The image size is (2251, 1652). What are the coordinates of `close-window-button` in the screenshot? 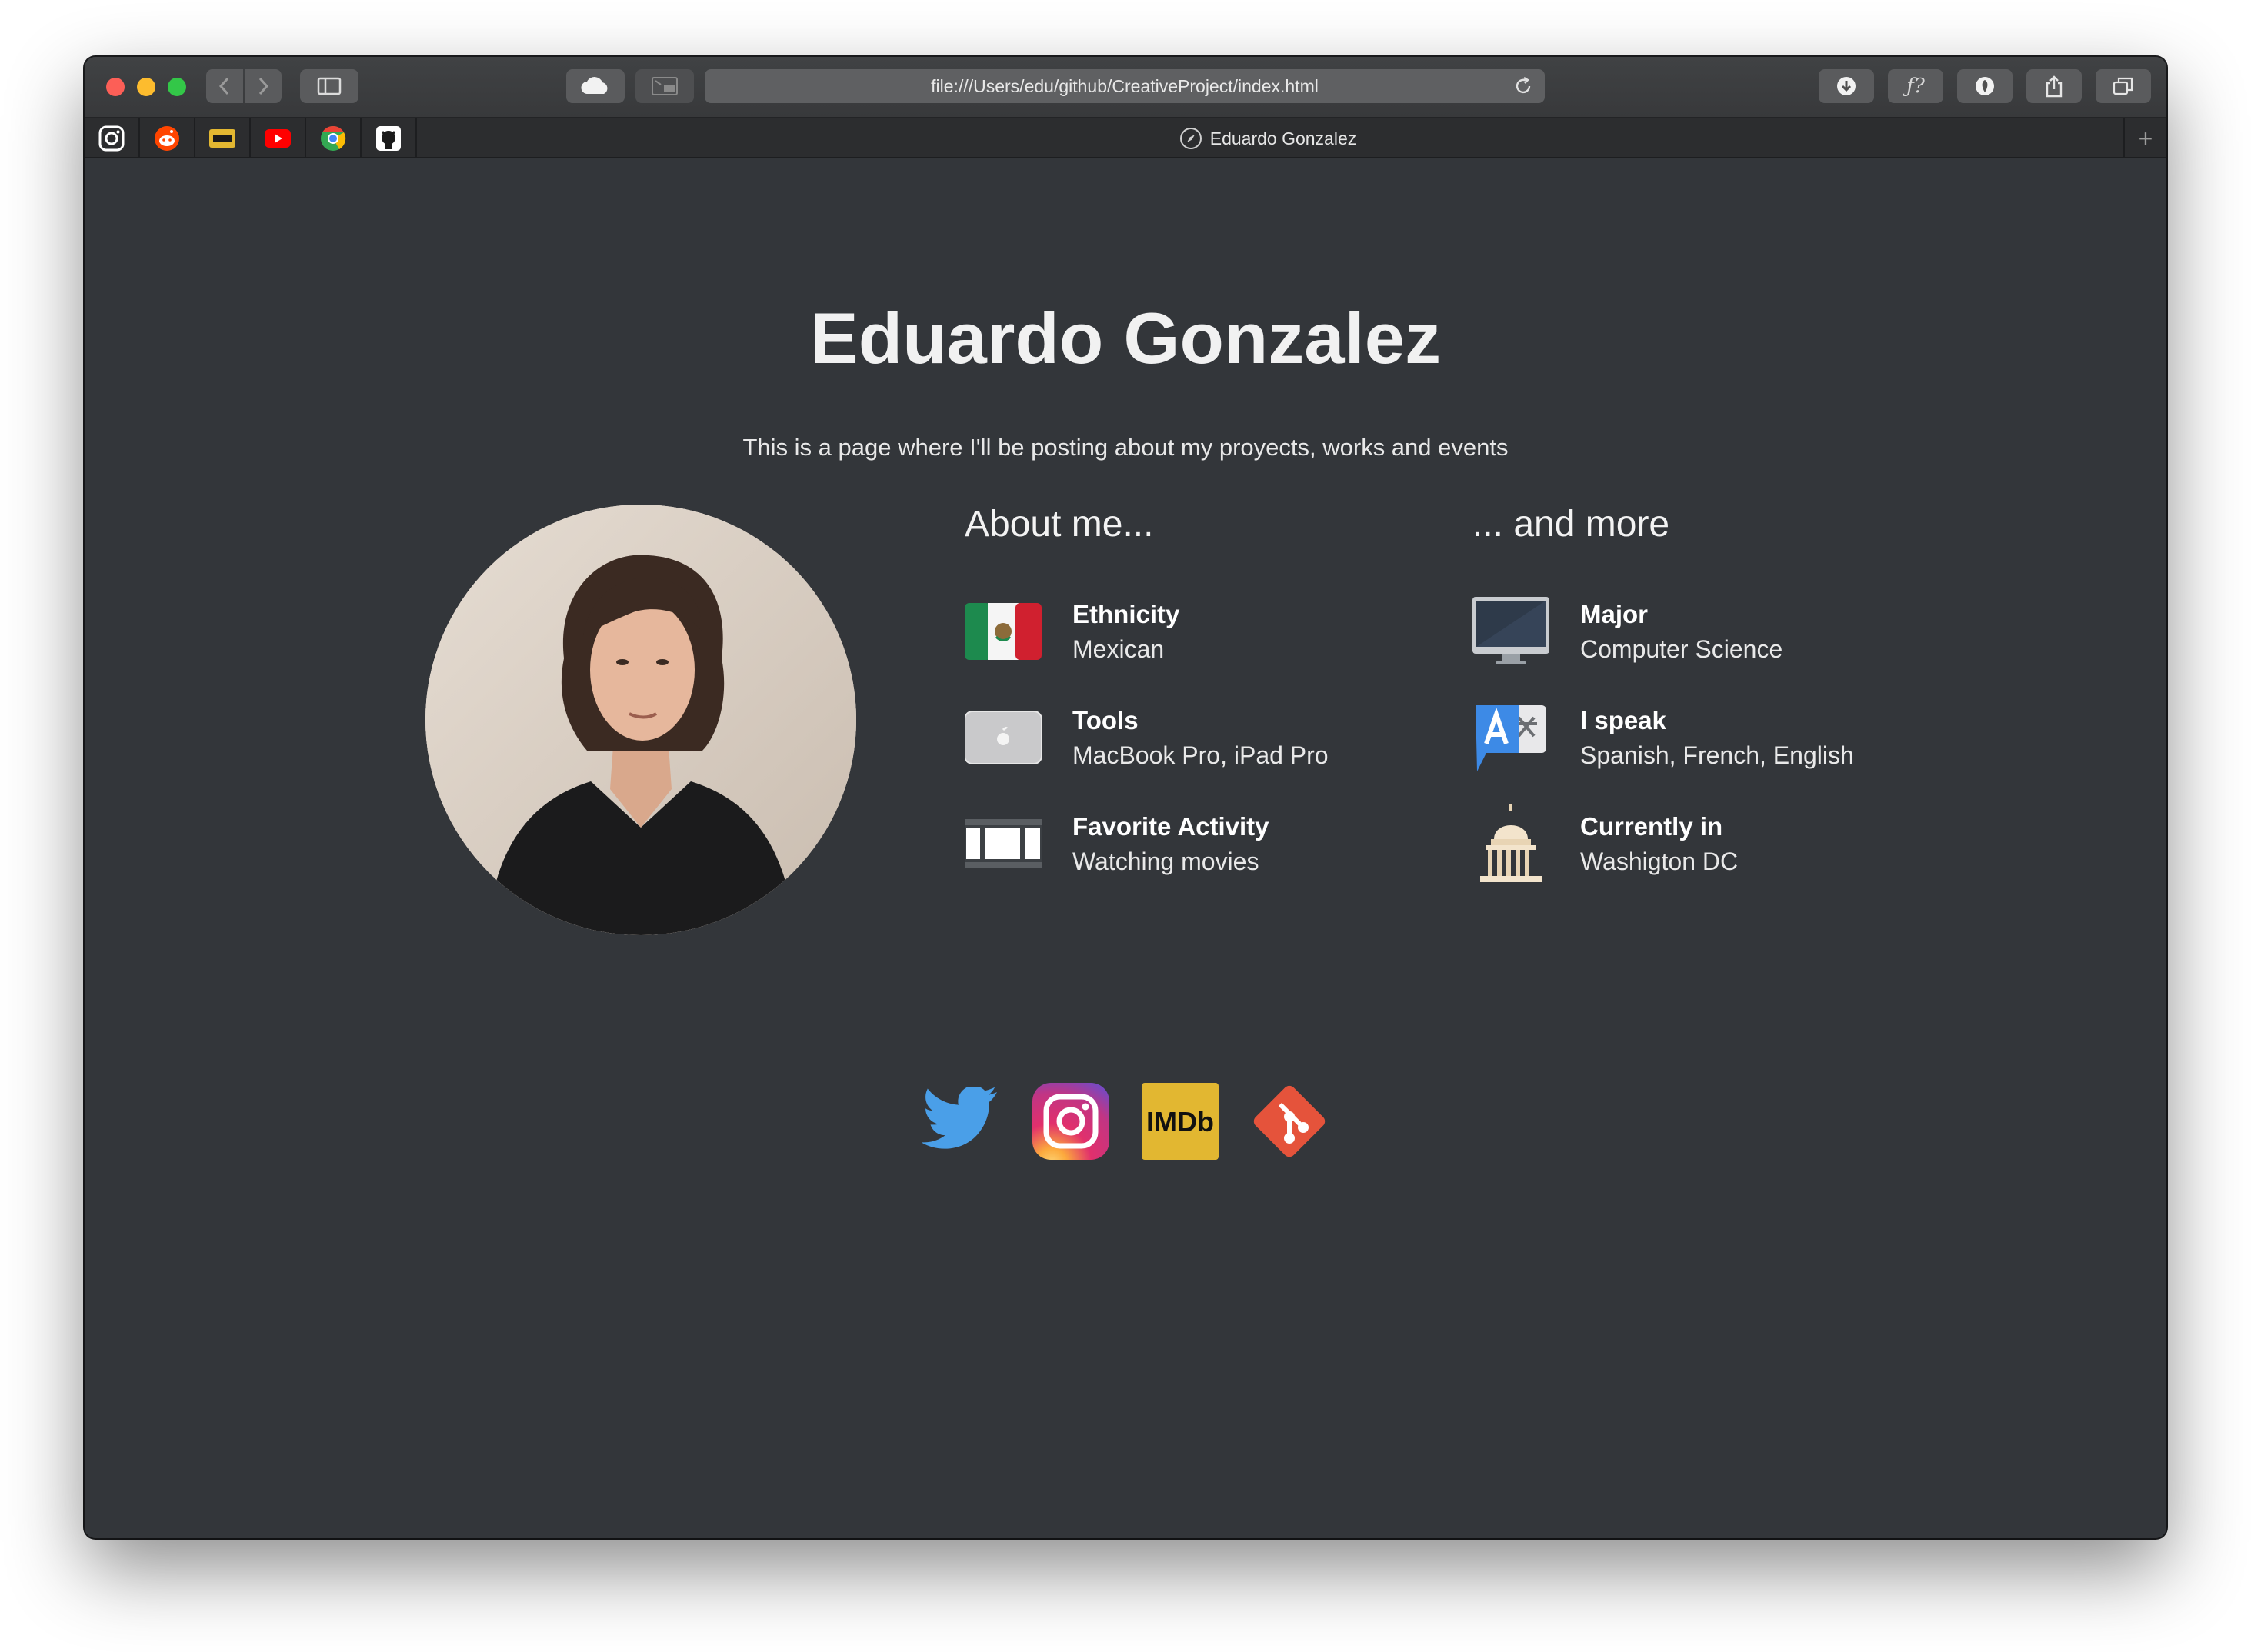 It's located at (115, 87).